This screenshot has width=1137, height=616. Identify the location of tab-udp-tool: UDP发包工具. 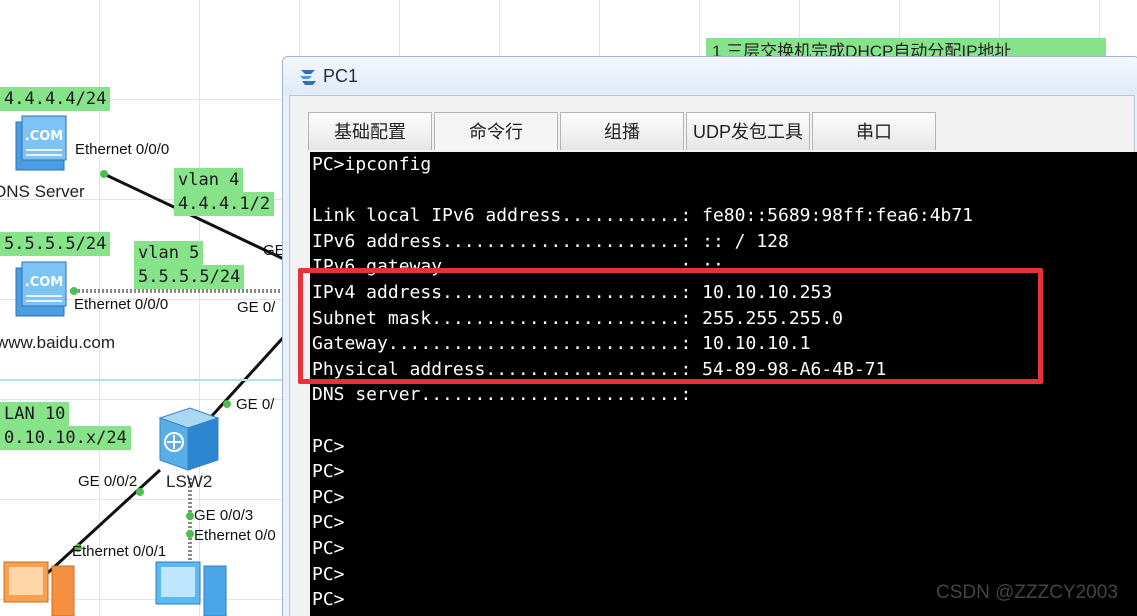
(748, 131).